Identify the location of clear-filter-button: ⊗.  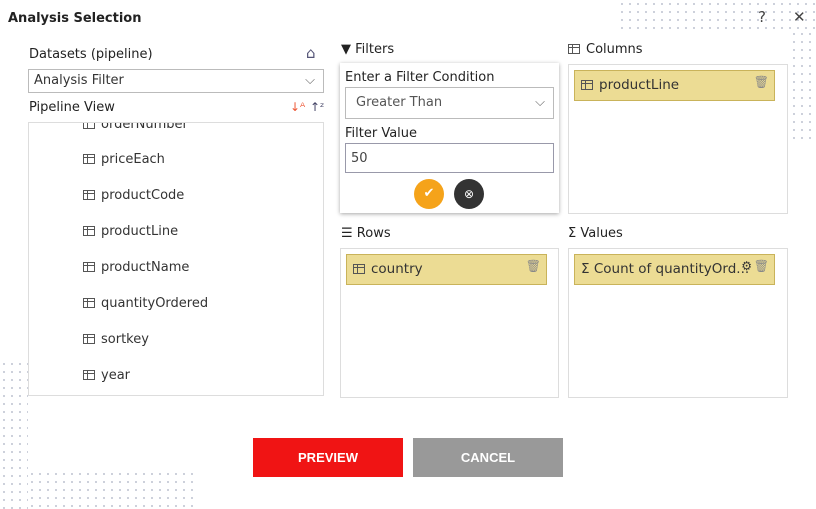
(469, 194).